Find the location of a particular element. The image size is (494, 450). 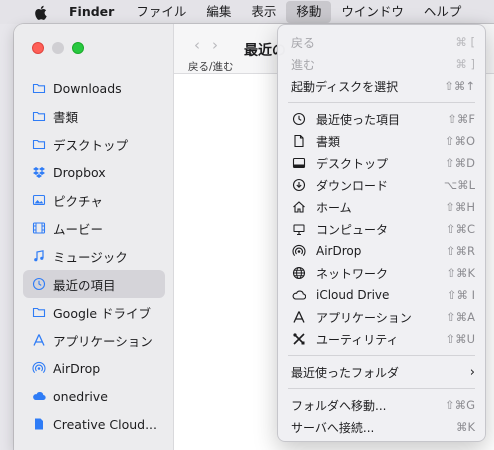

menu-item-forward: 進む ⌘ ] is located at coordinates (381, 64).